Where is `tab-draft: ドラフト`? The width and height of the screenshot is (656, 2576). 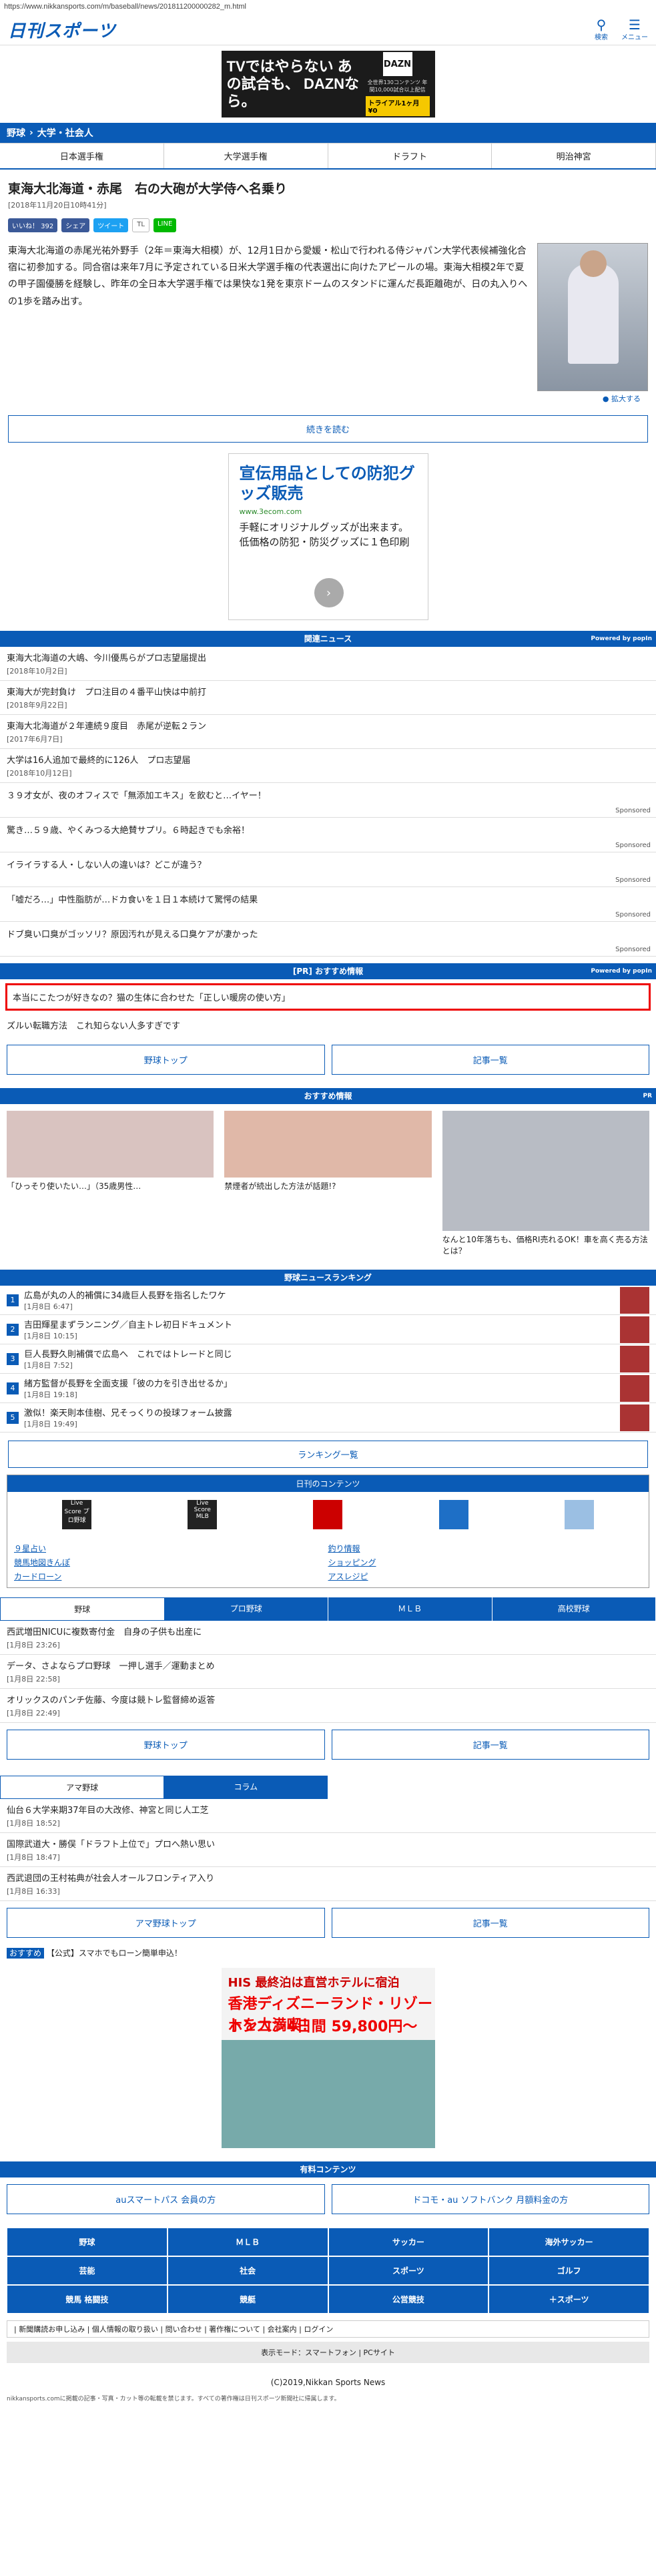 tab-draft: ドラフト is located at coordinates (410, 155).